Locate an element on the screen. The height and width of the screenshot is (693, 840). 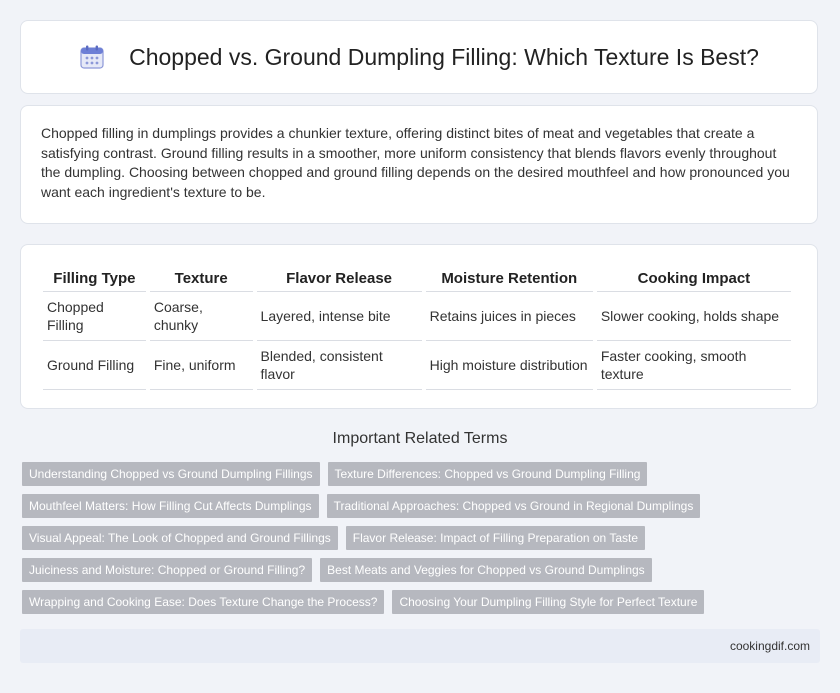
footer: cookingdif.com is located at coordinates (420, 646).